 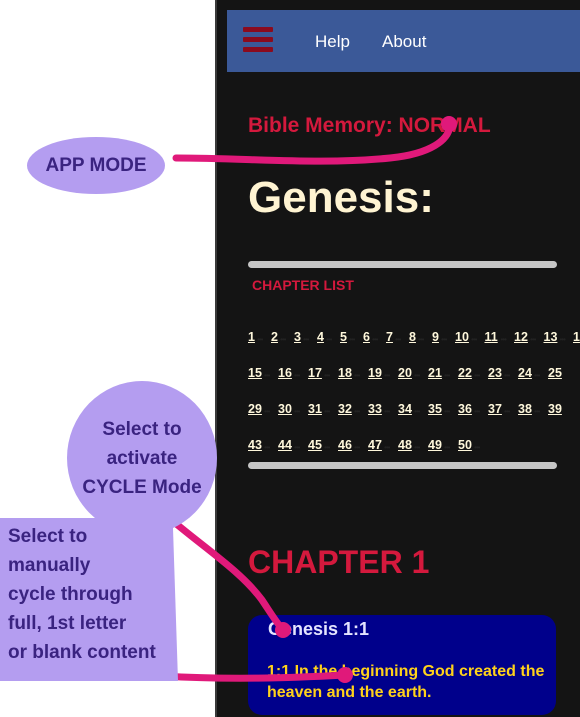 What do you see at coordinates (389, 337) in the screenshot?
I see `chapter-link-7: 7` at bounding box center [389, 337].